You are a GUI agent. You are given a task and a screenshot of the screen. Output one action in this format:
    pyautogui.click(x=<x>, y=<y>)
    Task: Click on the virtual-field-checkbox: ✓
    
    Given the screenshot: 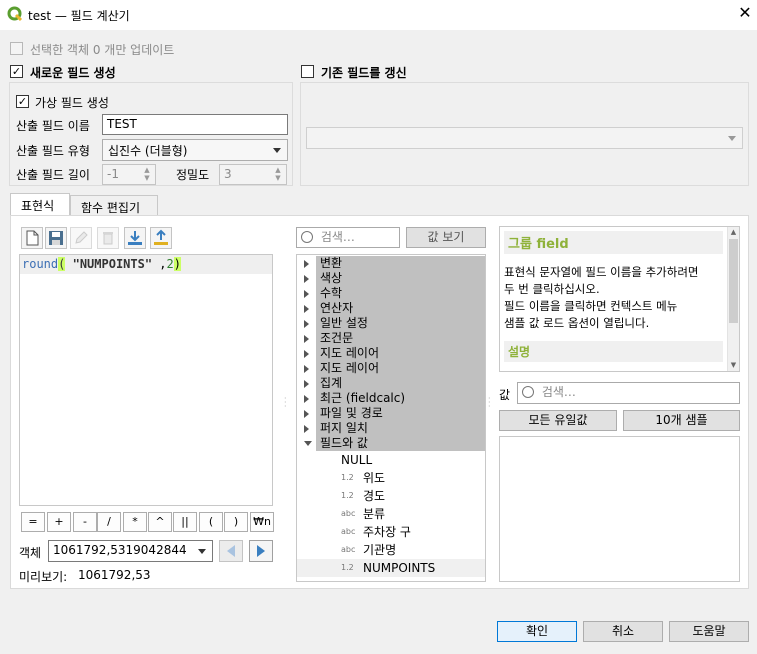 What is the action you would take?
    pyautogui.click(x=22, y=101)
    